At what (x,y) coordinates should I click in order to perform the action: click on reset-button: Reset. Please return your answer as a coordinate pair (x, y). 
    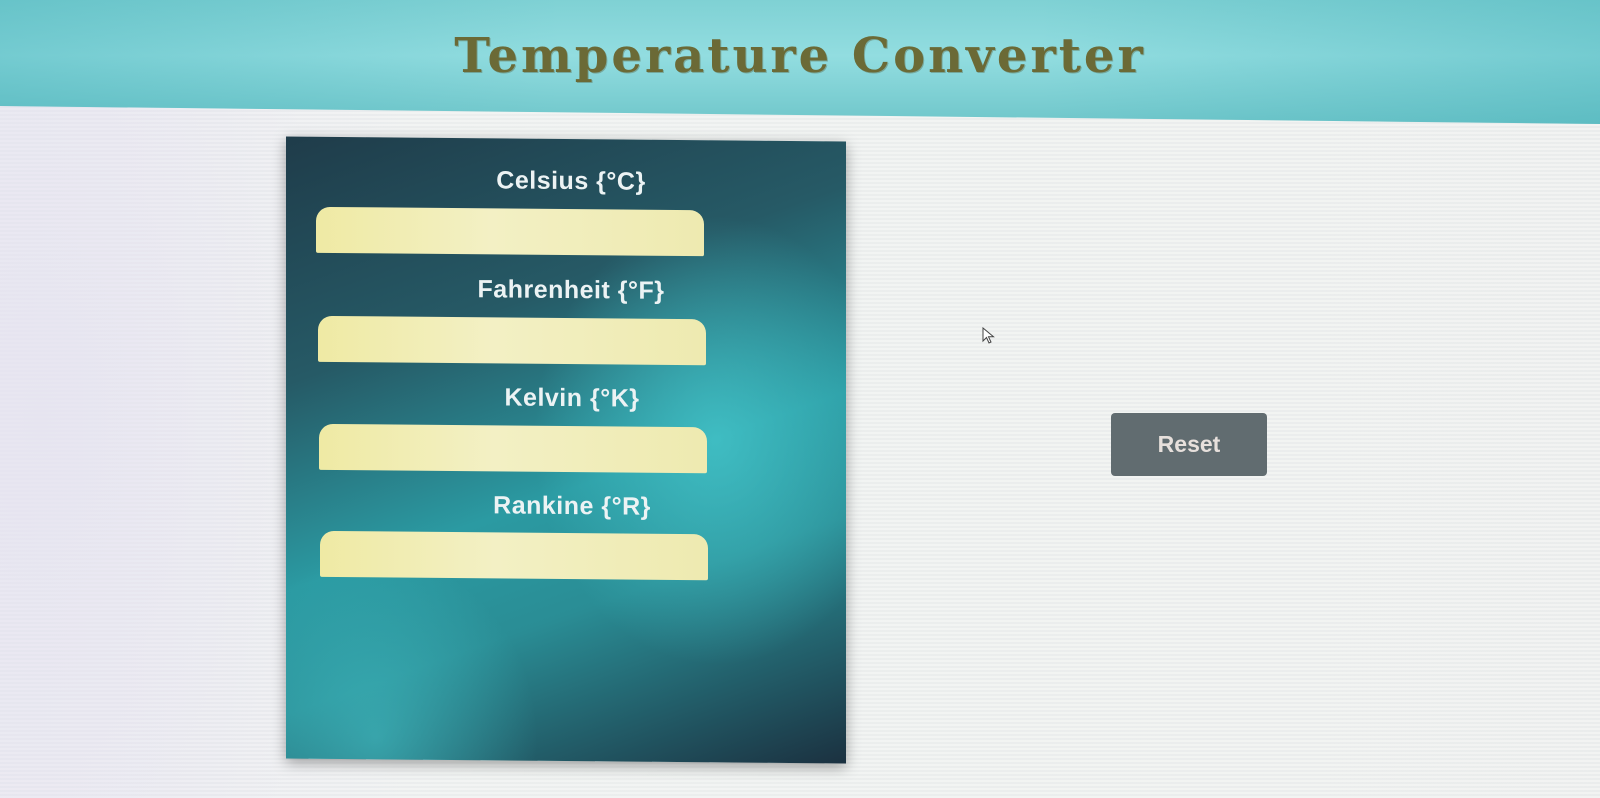
    Looking at the image, I should click on (1189, 444).